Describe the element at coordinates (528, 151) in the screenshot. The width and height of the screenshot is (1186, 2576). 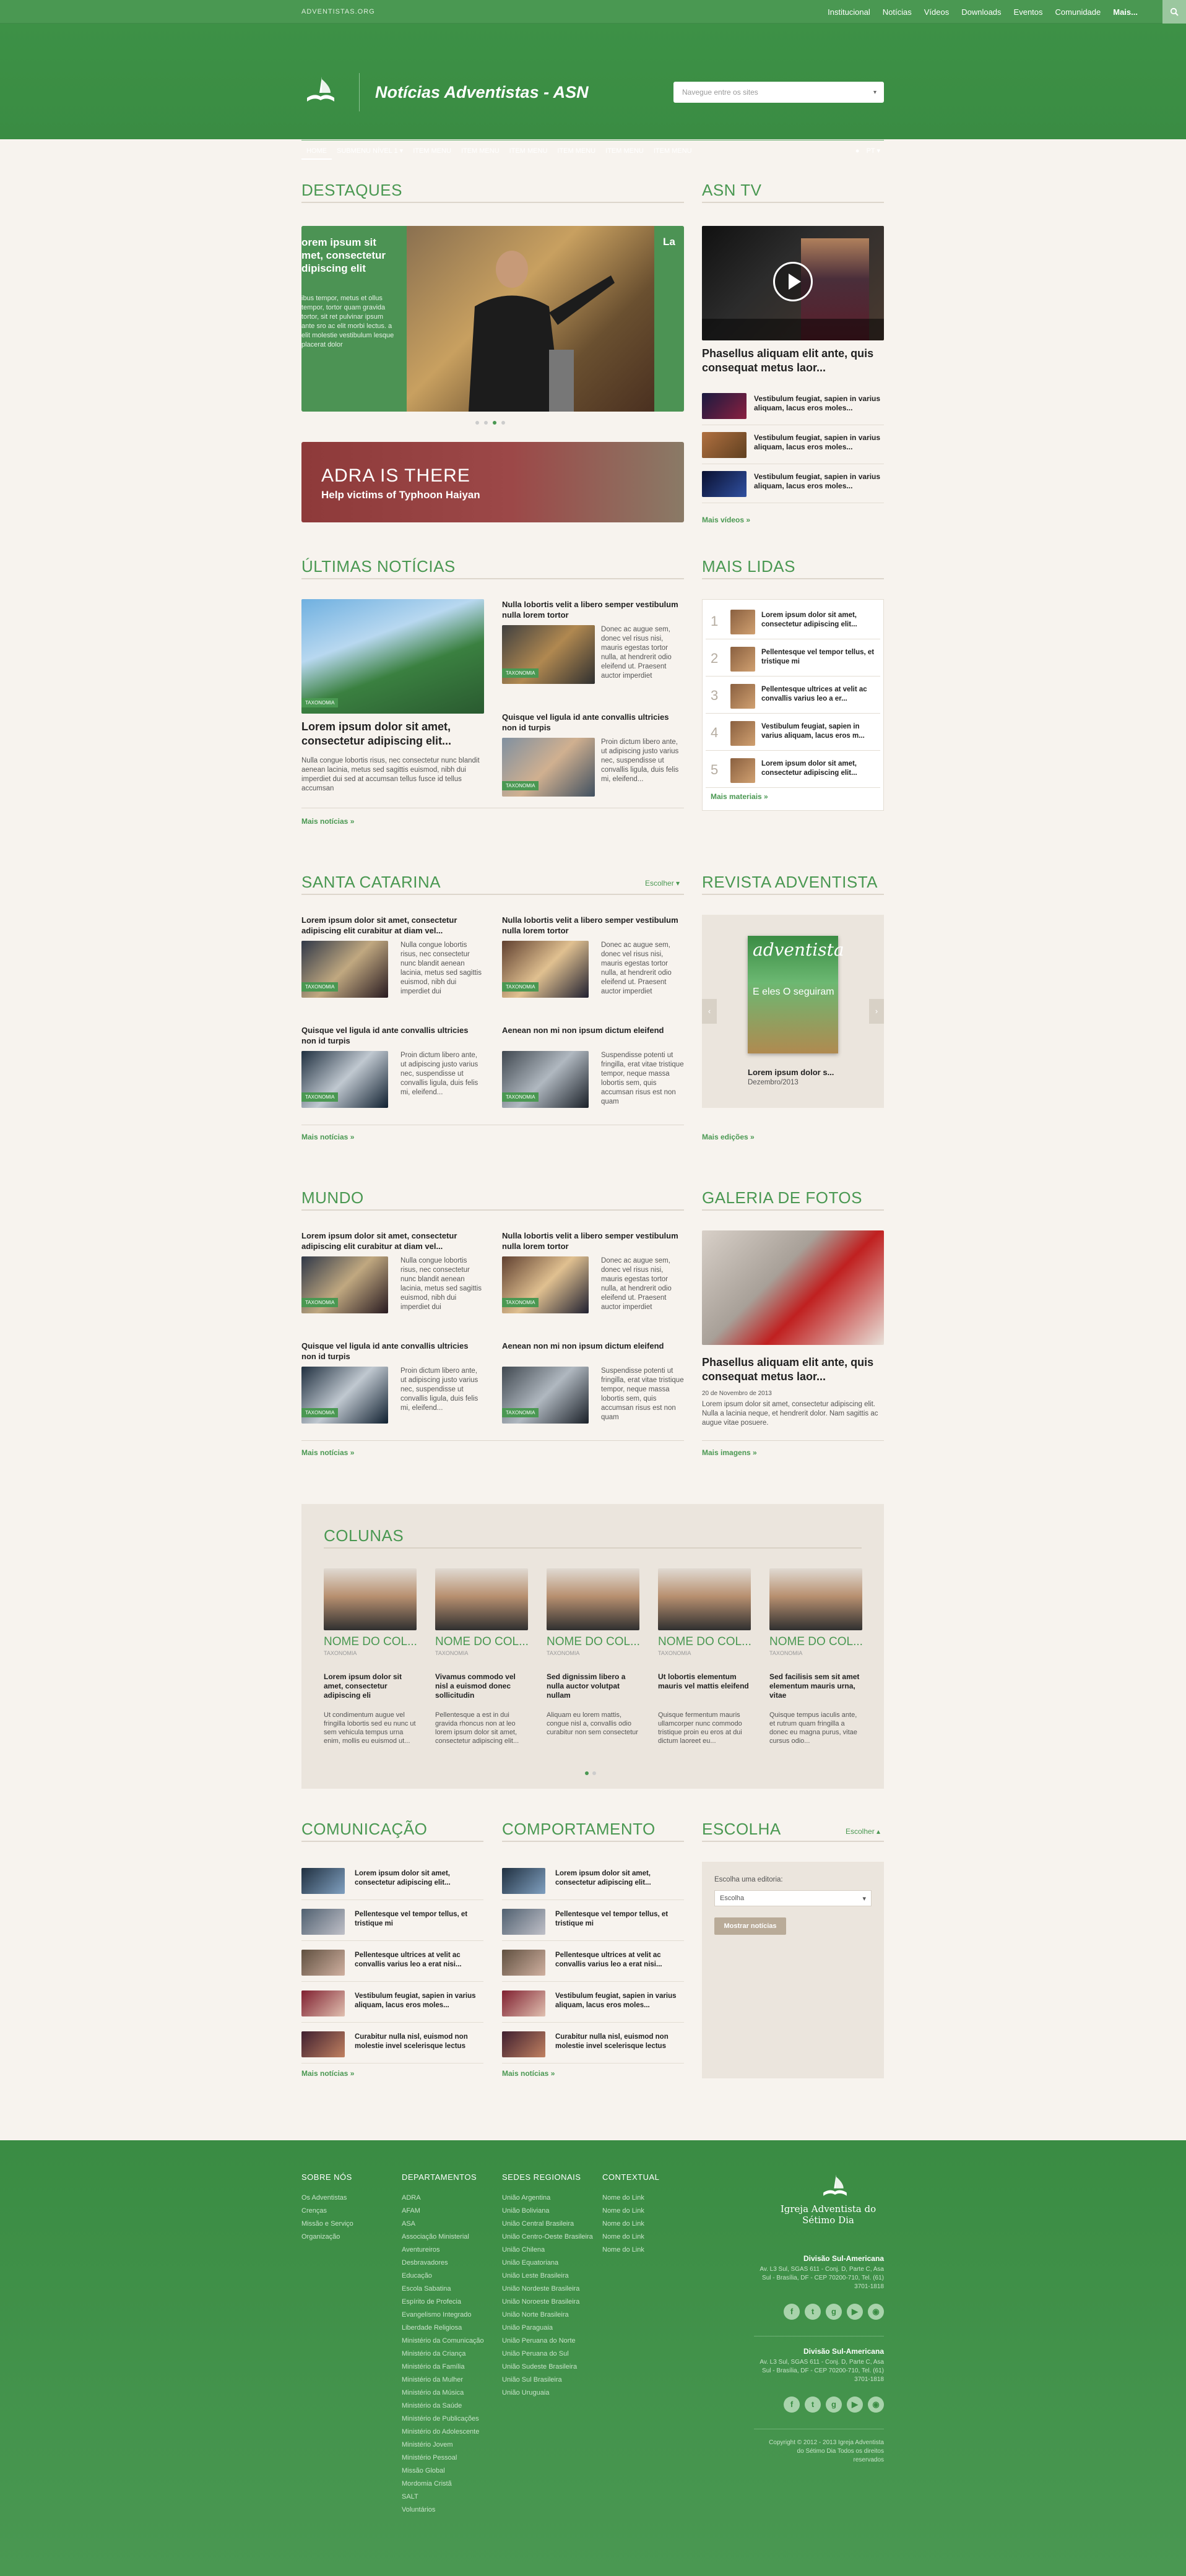
I see `nav-item-4: ITEM MENU` at that location.